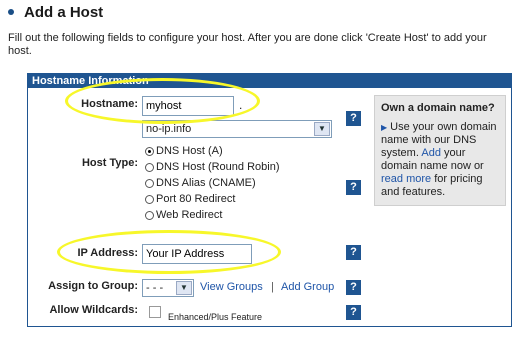 The height and width of the screenshot is (338, 519). What do you see at coordinates (406, 179) in the screenshot?
I see `read-more-link: read more` at bounding box center [406, 179].